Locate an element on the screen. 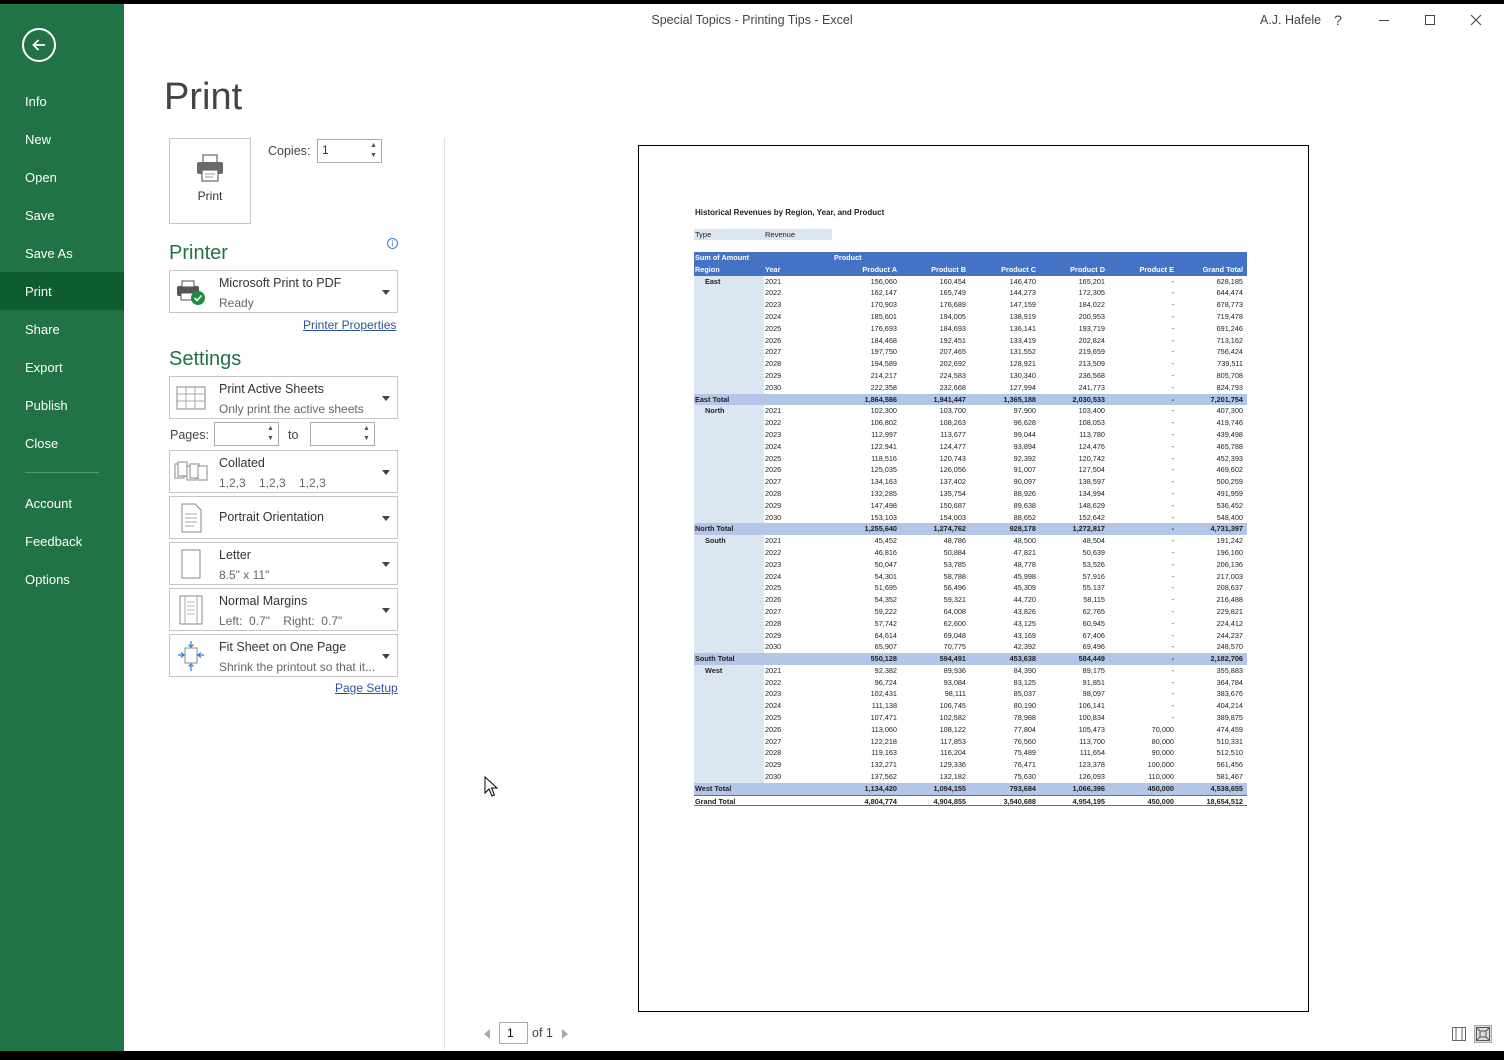  print-button: Print is located at coordinates (210, 181).